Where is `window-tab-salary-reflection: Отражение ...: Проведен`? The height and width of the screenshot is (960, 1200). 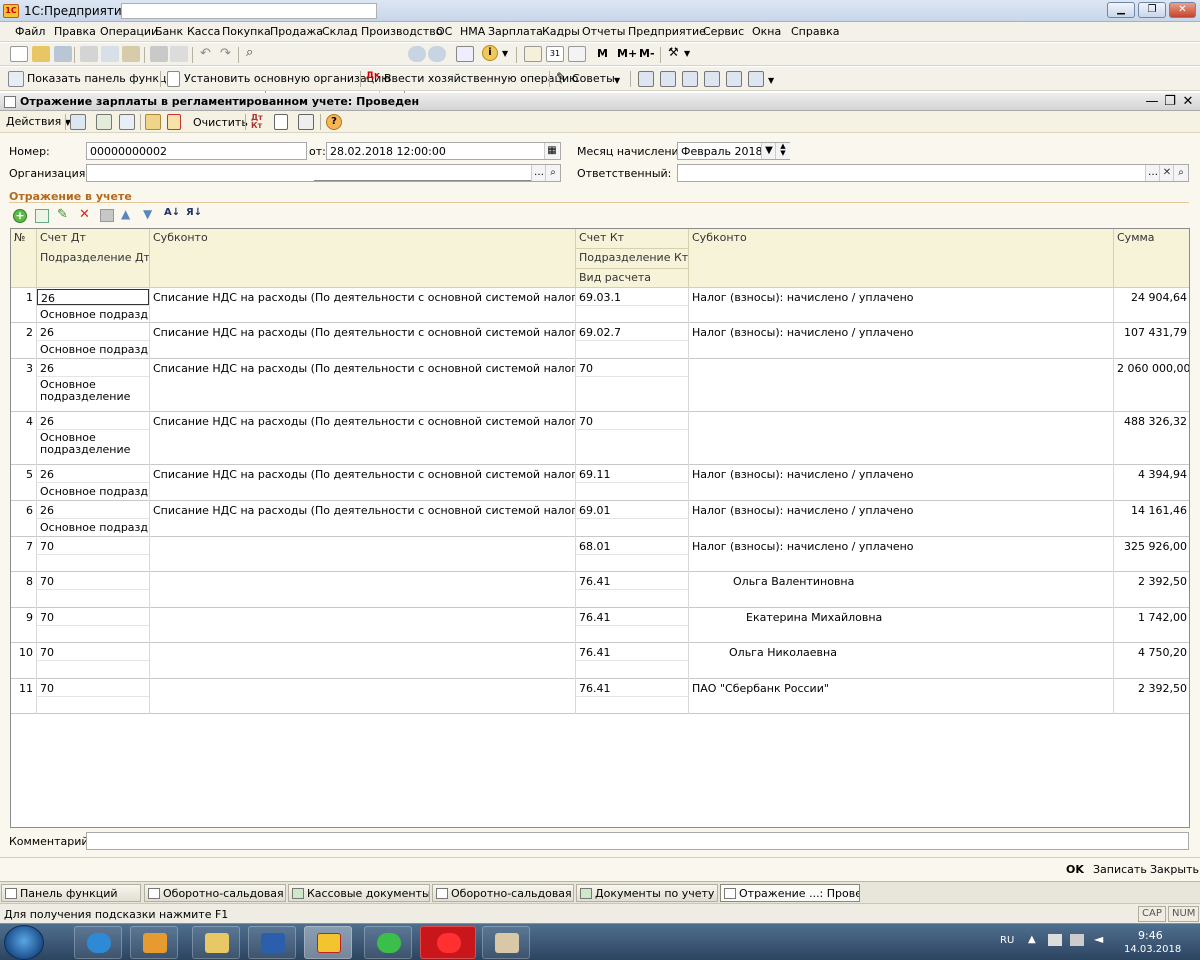
window-tab-salary-reflection: Отражение ...: Проведен is located at coordinates (790, 893).